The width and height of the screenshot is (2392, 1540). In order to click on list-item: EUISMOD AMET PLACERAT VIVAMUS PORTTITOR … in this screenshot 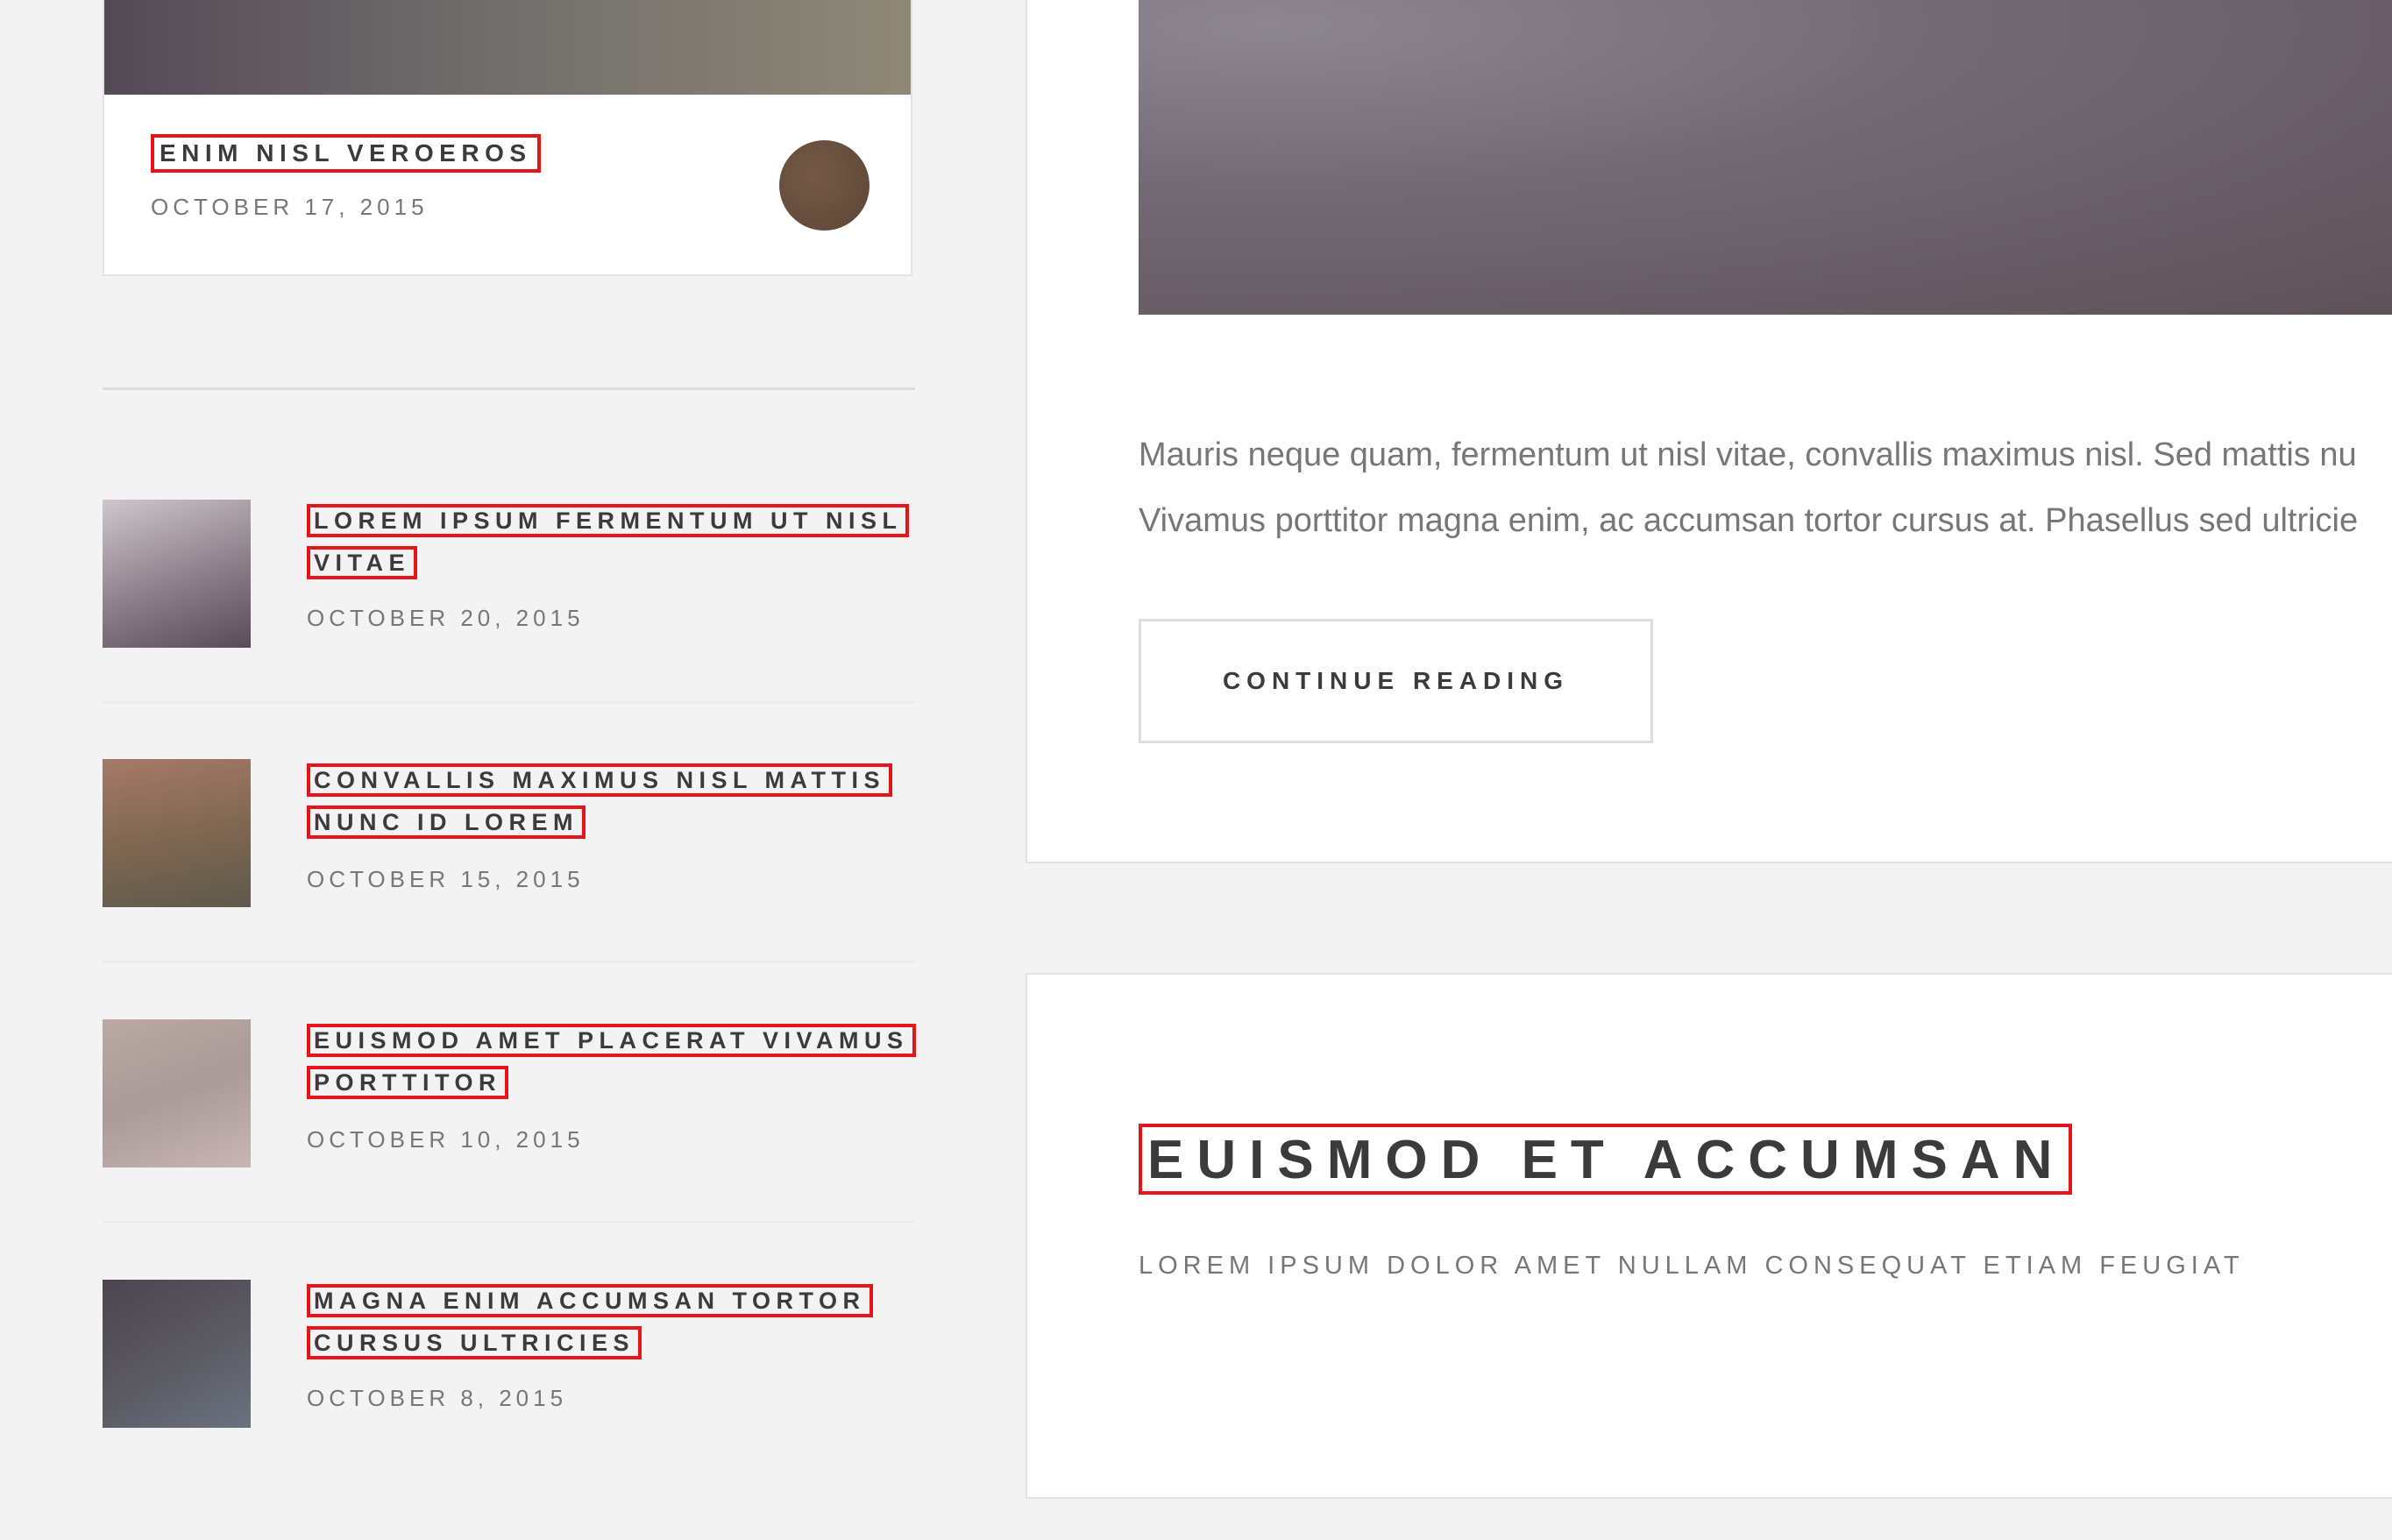, I will do `click(509, 1149)`.